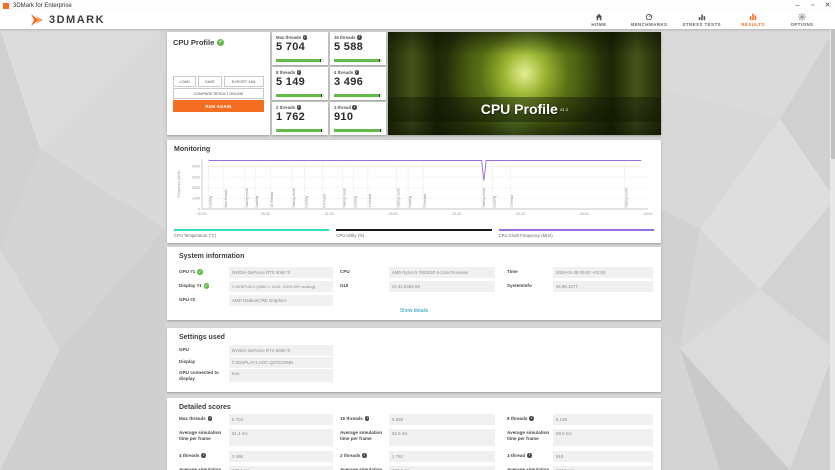 This screenshot has height=470, width=835. Describe the element at coordinates (344, 117) in the screenshot. I see `tile-score: 910` at that location.